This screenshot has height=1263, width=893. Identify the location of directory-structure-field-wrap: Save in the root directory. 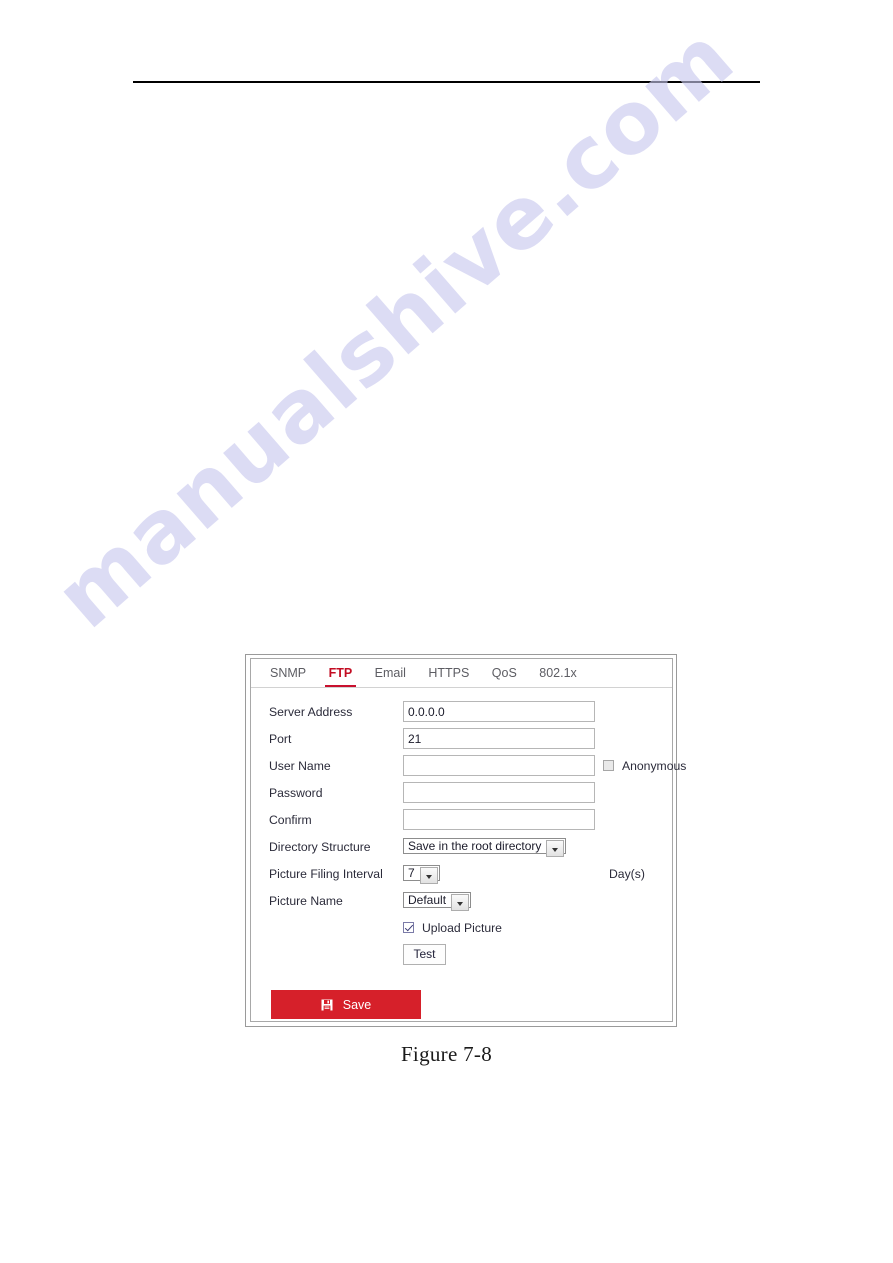
(485, 847).